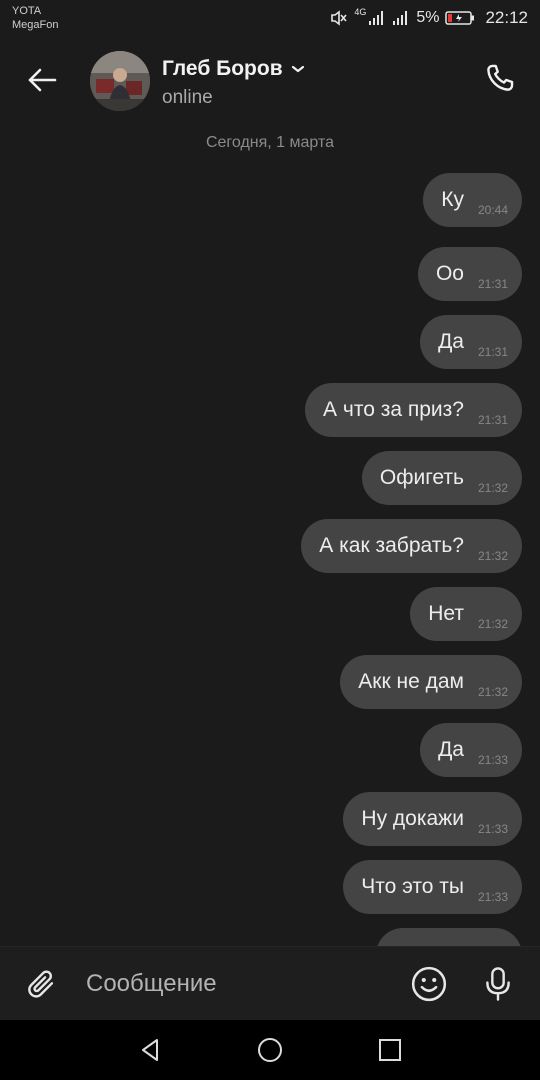  What do you see at coordinates (411, 681) in the screenshot?
I see `message-text: Акк не дам` at bounding box center [411, 681].